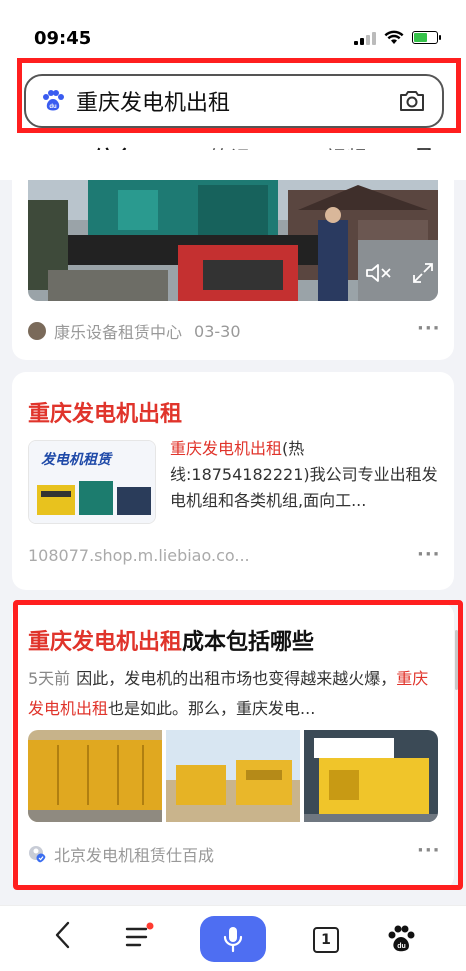 The width and height of the screenshot is (466, 971). I want to click on source-name: 康乐设备租赁中心, so click(118, 332).